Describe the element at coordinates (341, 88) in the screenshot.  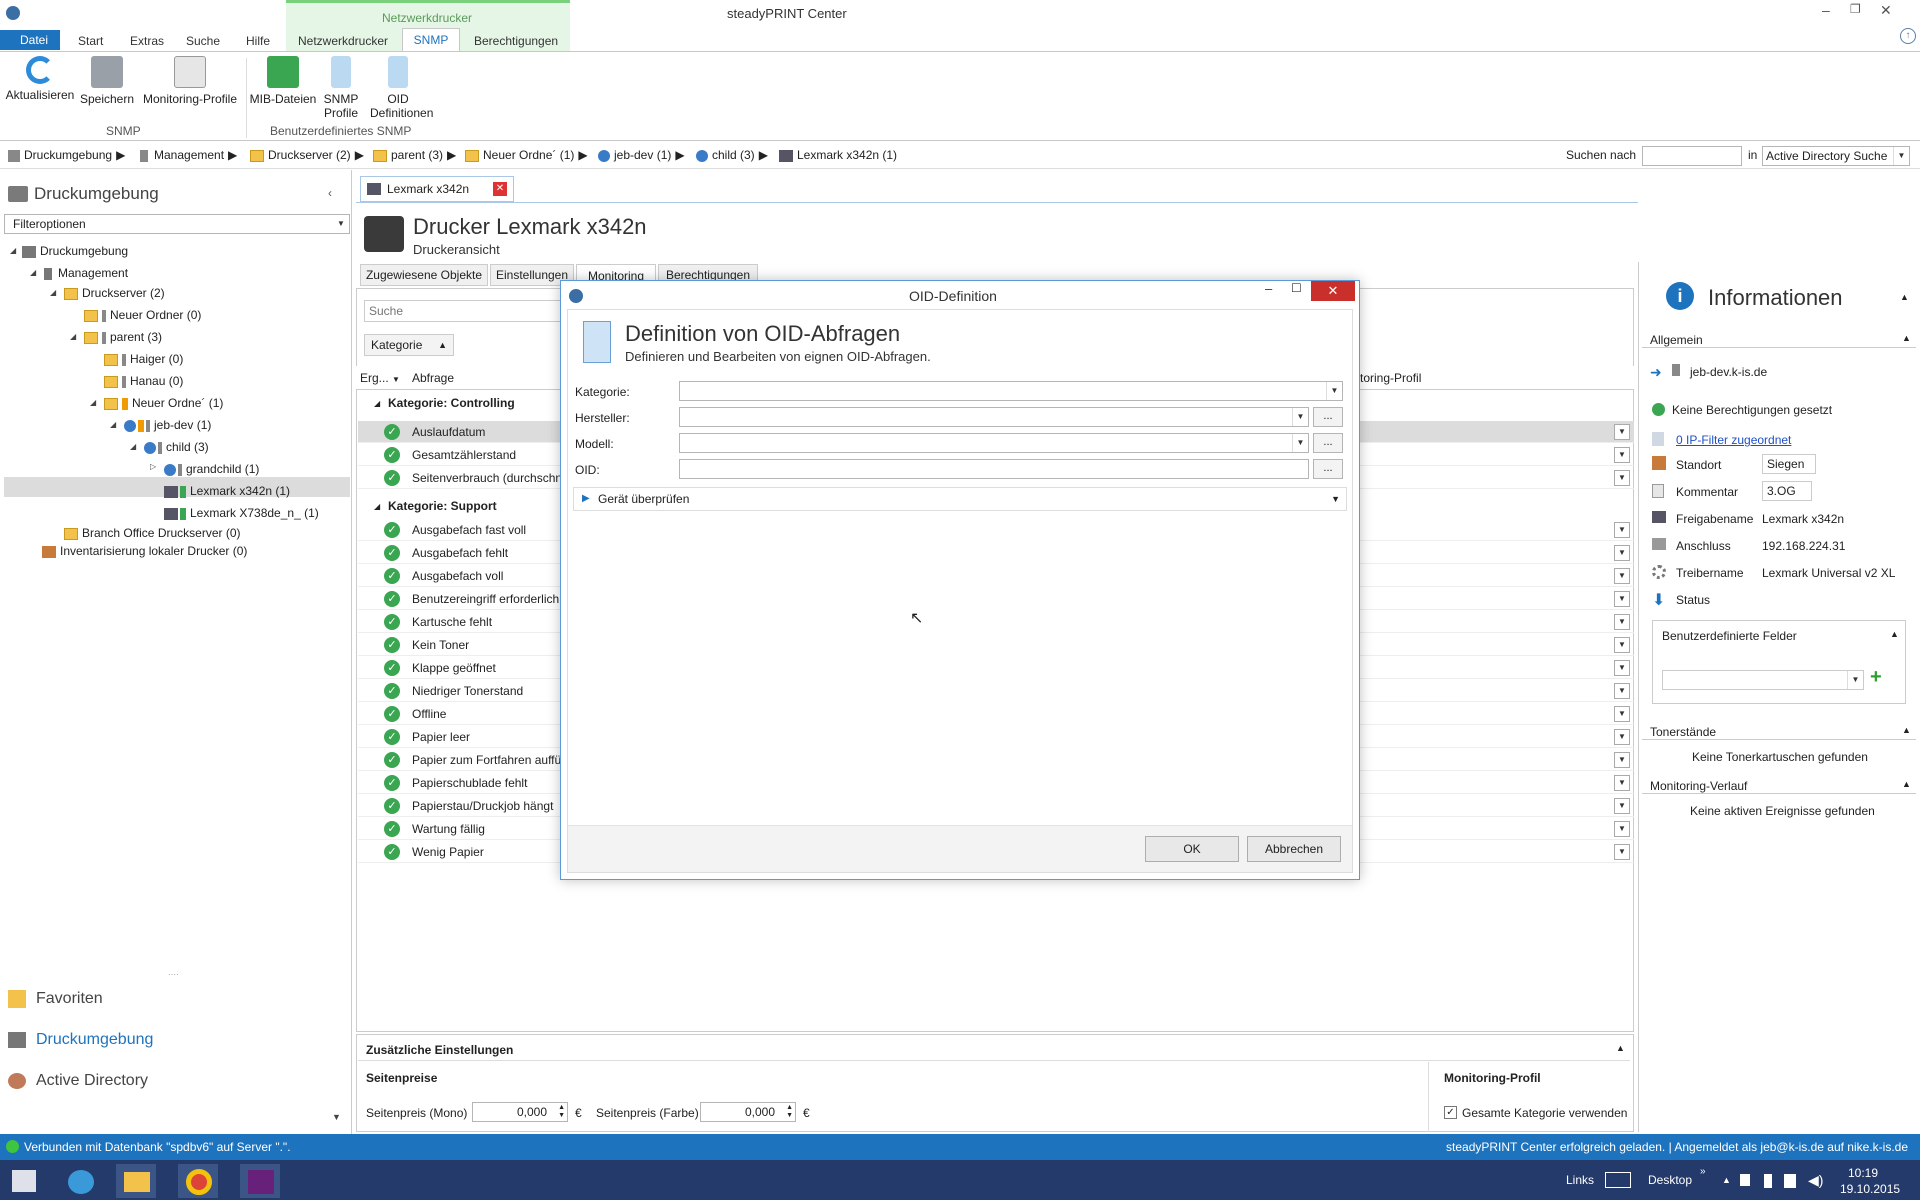
I see `snmp-profile-button: SNMP Profile` at that location.